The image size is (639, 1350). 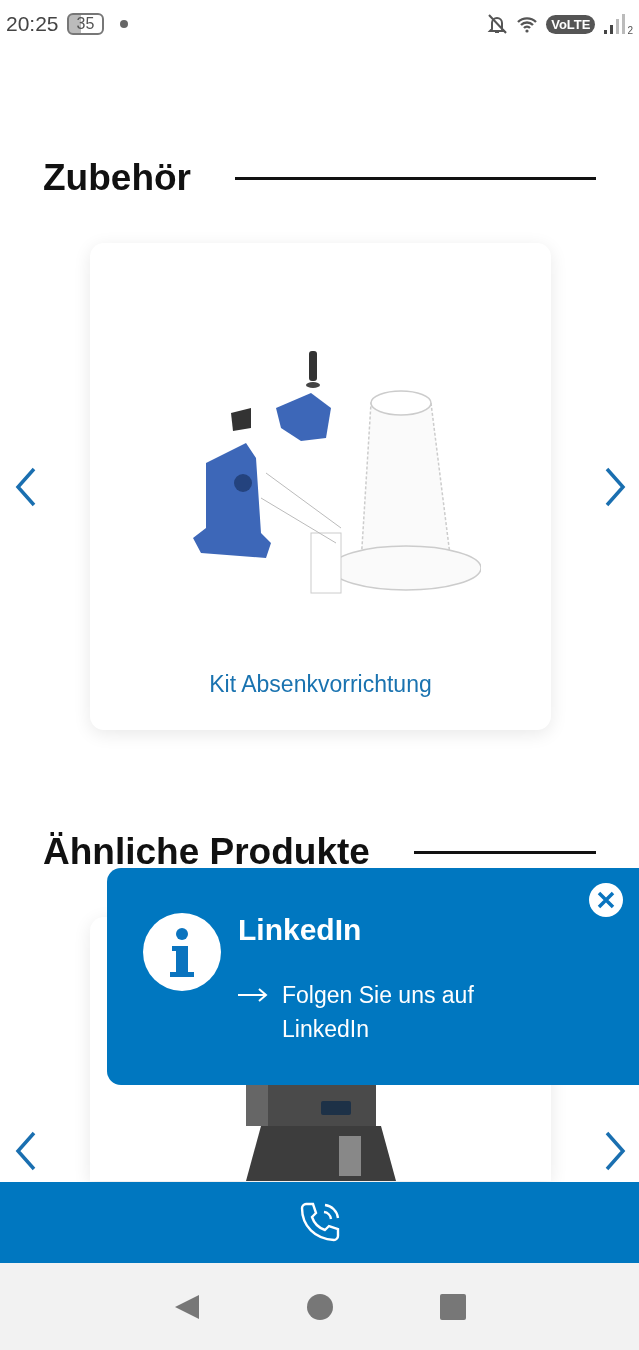 What do you see at coordinates (614, 24) in the screenshot?
I see `signal-icon` at bounding box center [614, 24].